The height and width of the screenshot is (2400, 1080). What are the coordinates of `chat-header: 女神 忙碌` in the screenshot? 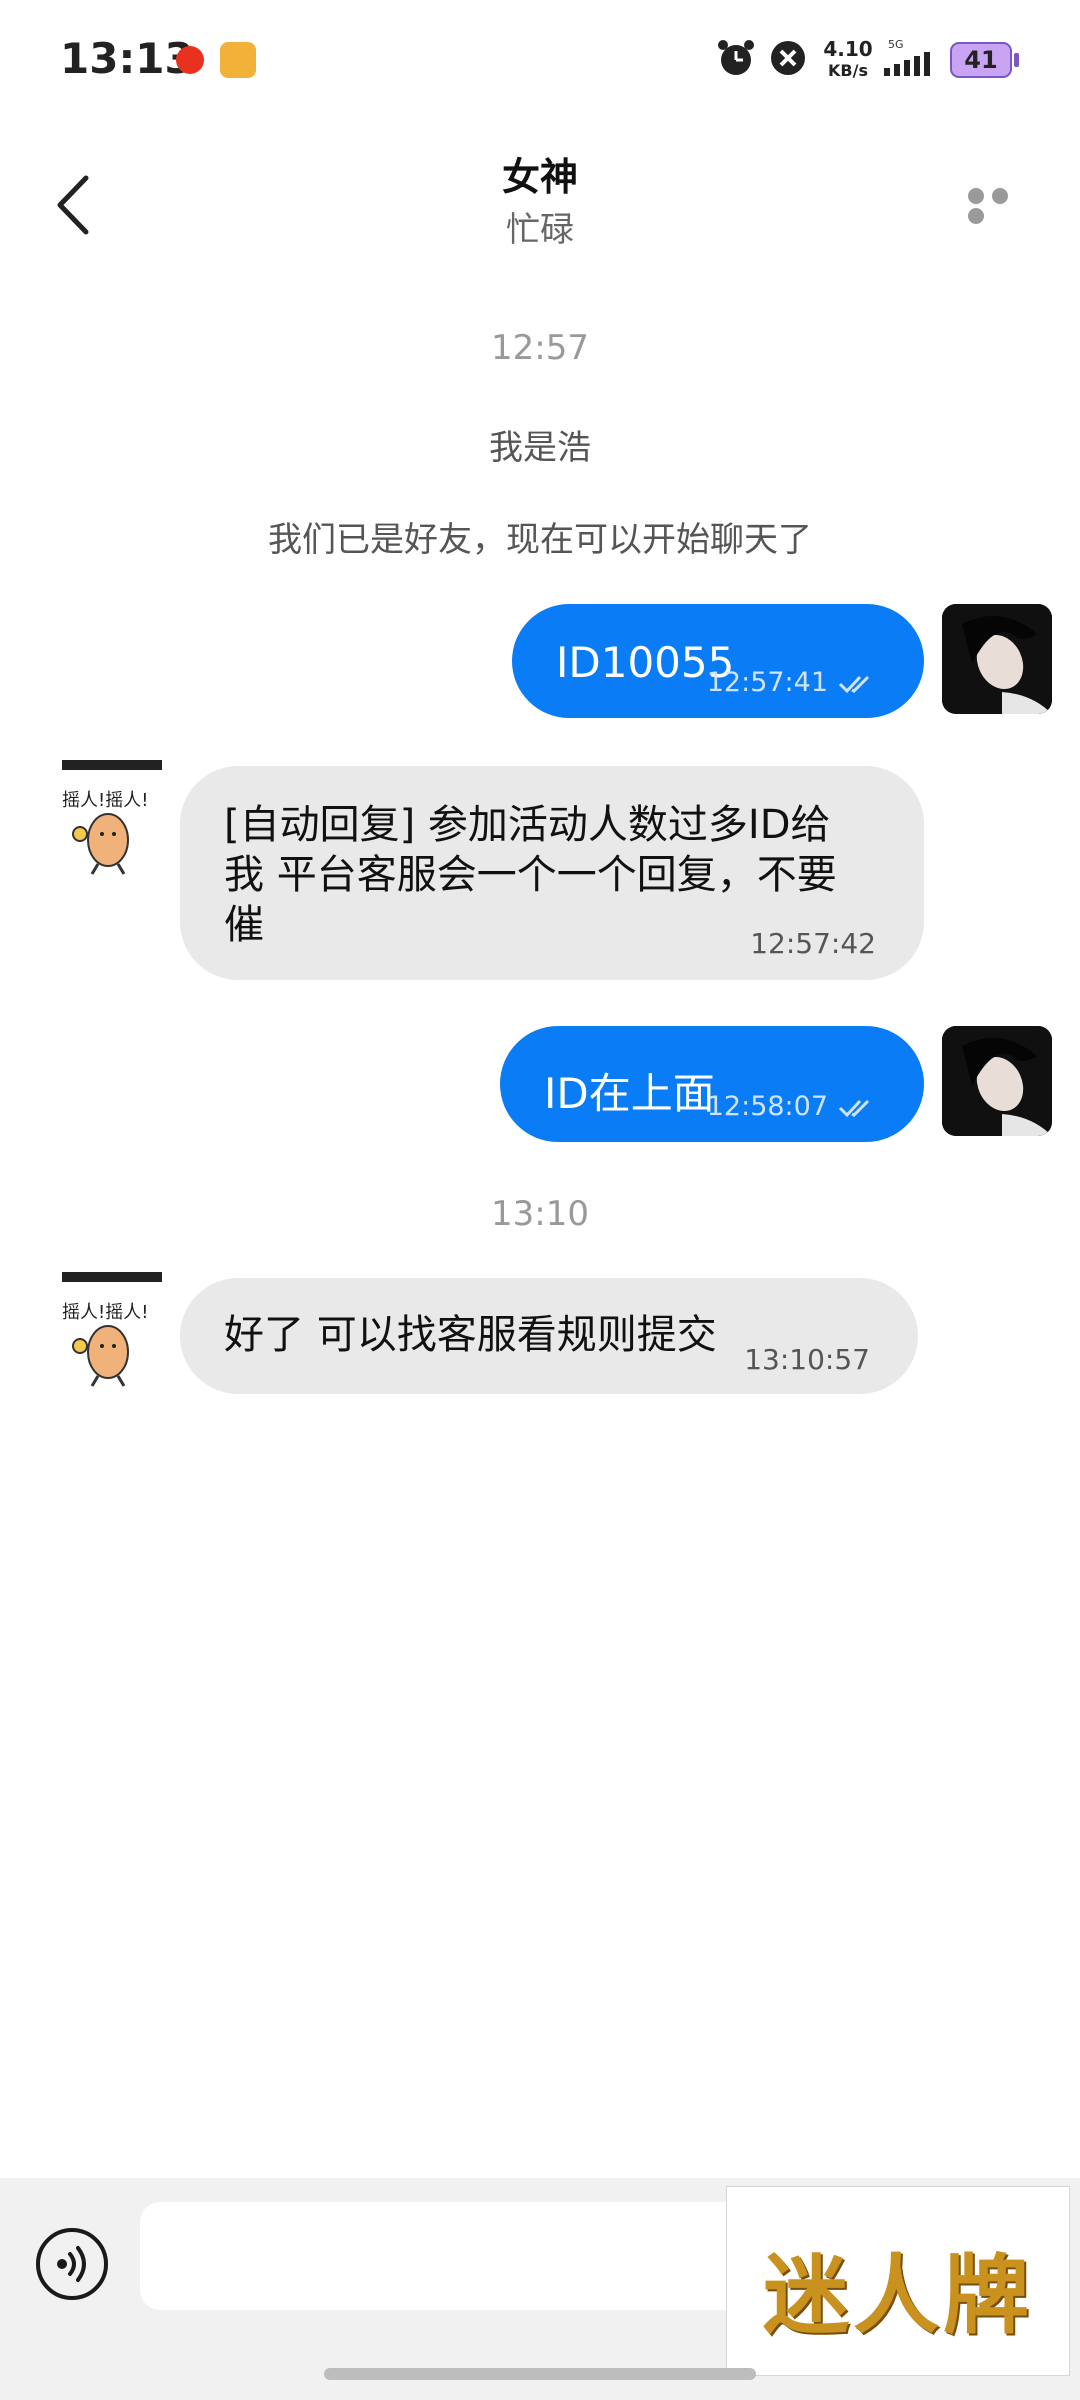 It's located at (540, 200).